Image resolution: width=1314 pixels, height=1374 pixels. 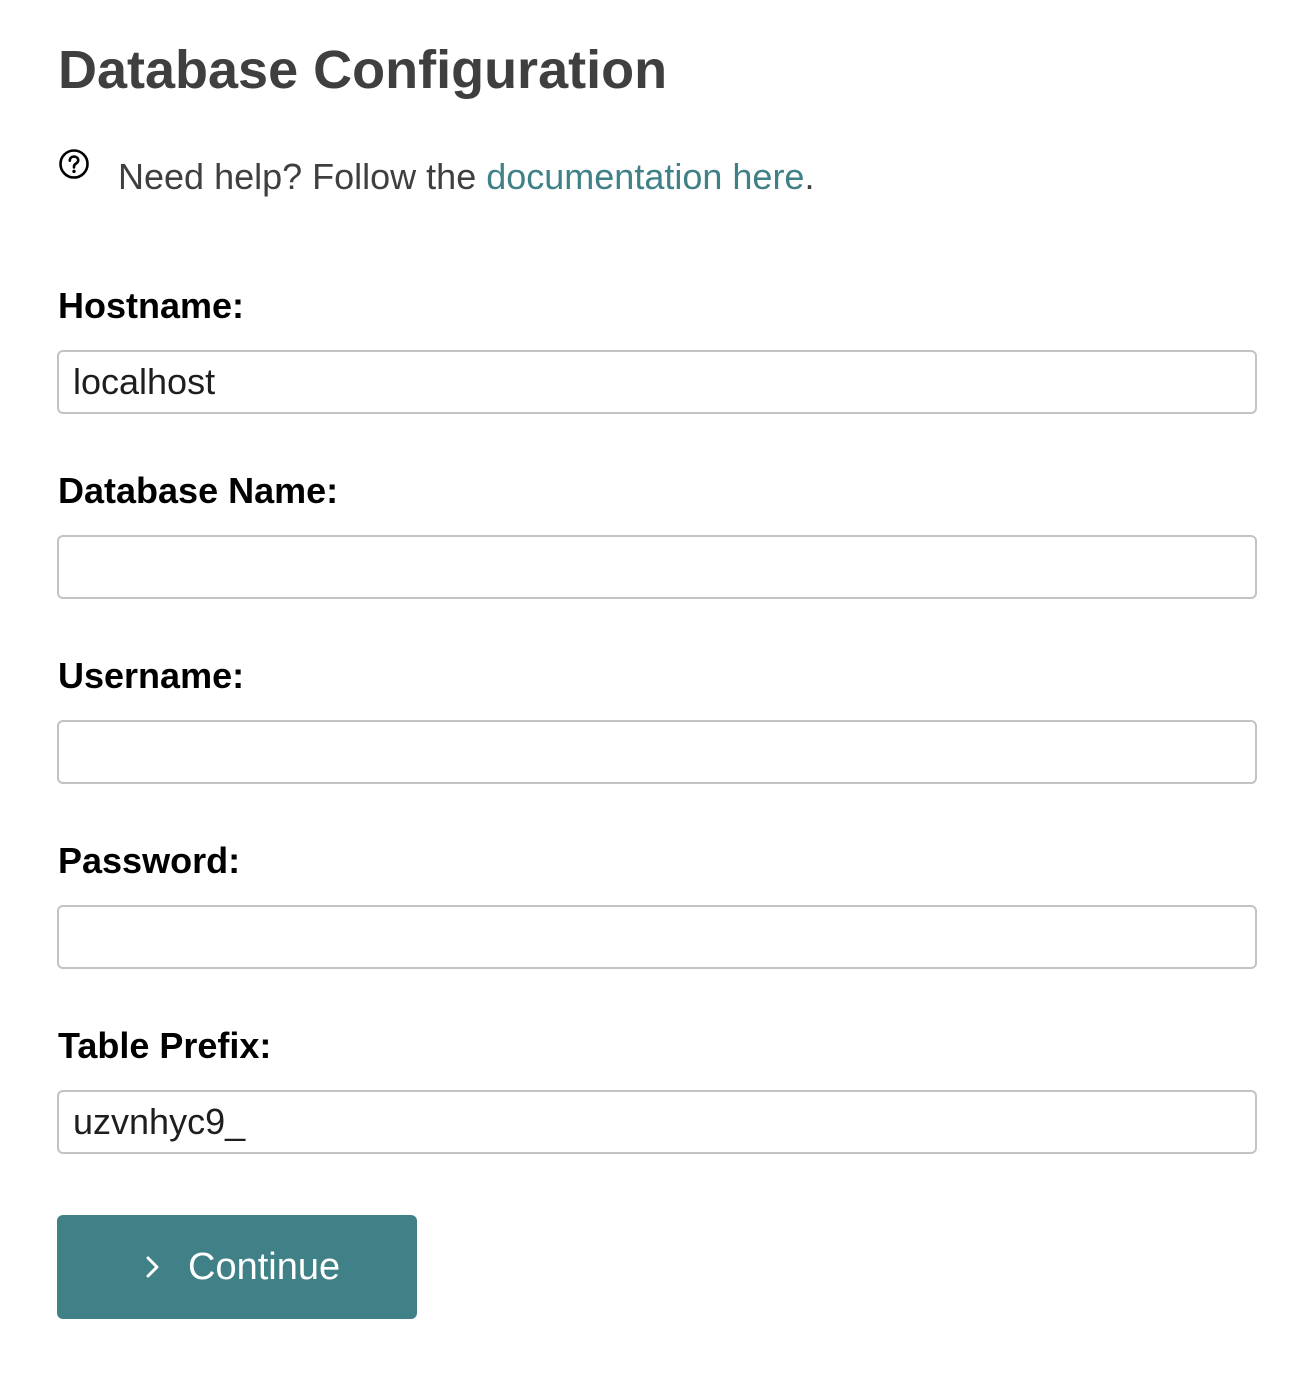 I want to click on help-text-suffix: ., so click(x=809, y=176).